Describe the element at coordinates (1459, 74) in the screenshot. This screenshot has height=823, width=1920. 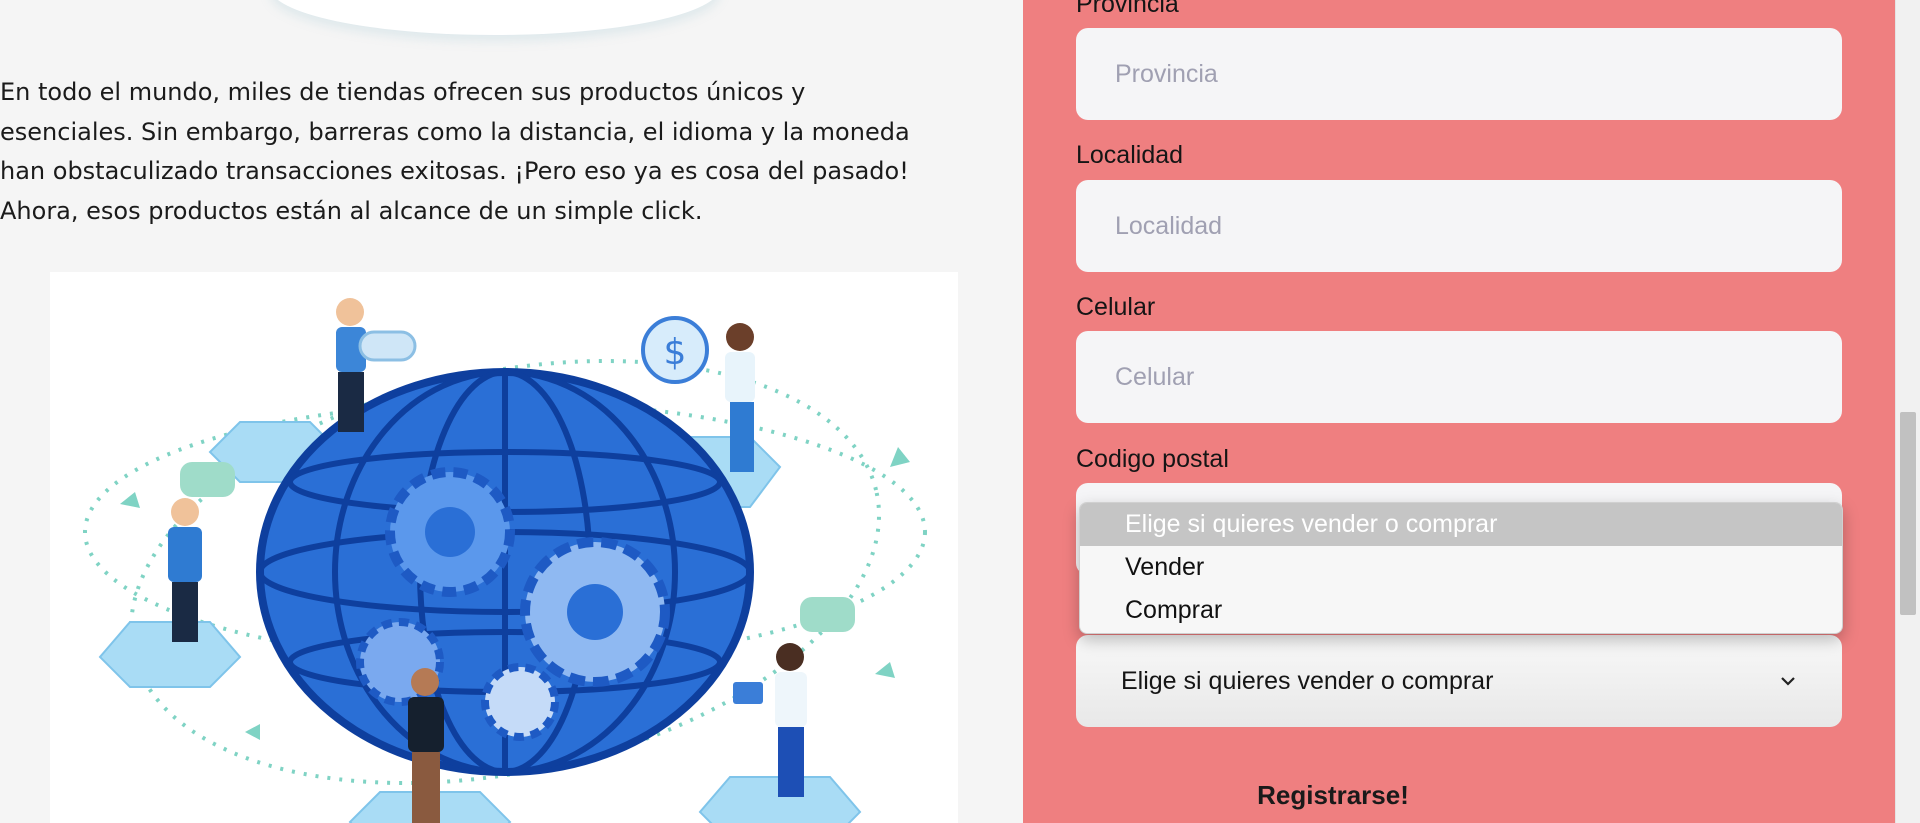
I see `provincia-input` at that location.